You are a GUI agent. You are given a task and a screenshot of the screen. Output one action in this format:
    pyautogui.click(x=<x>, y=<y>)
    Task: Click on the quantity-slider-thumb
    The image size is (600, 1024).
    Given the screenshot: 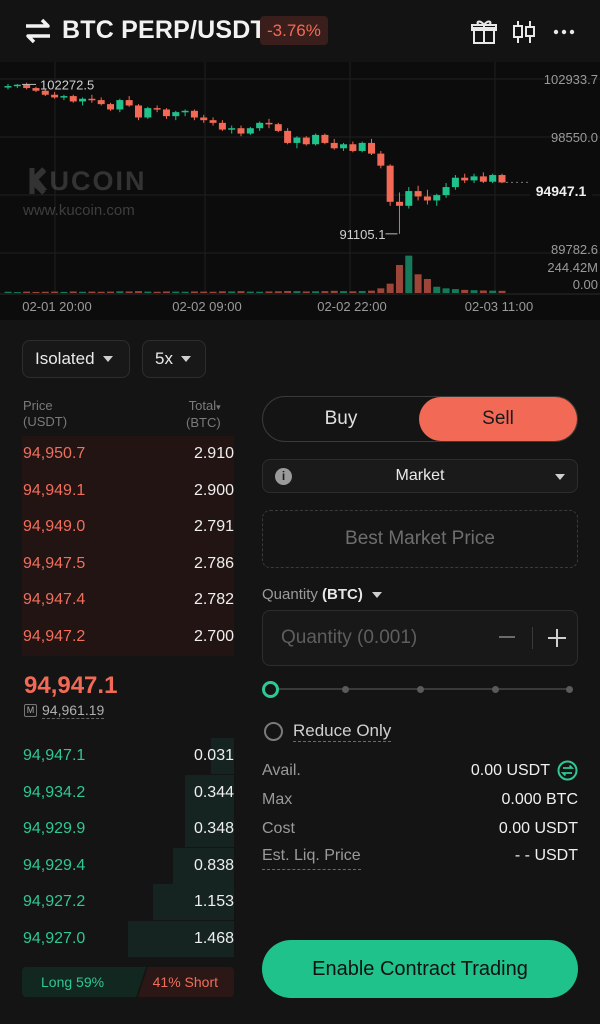 What is the action you would take?
    pyautogui.click(x=270, y=689)
    